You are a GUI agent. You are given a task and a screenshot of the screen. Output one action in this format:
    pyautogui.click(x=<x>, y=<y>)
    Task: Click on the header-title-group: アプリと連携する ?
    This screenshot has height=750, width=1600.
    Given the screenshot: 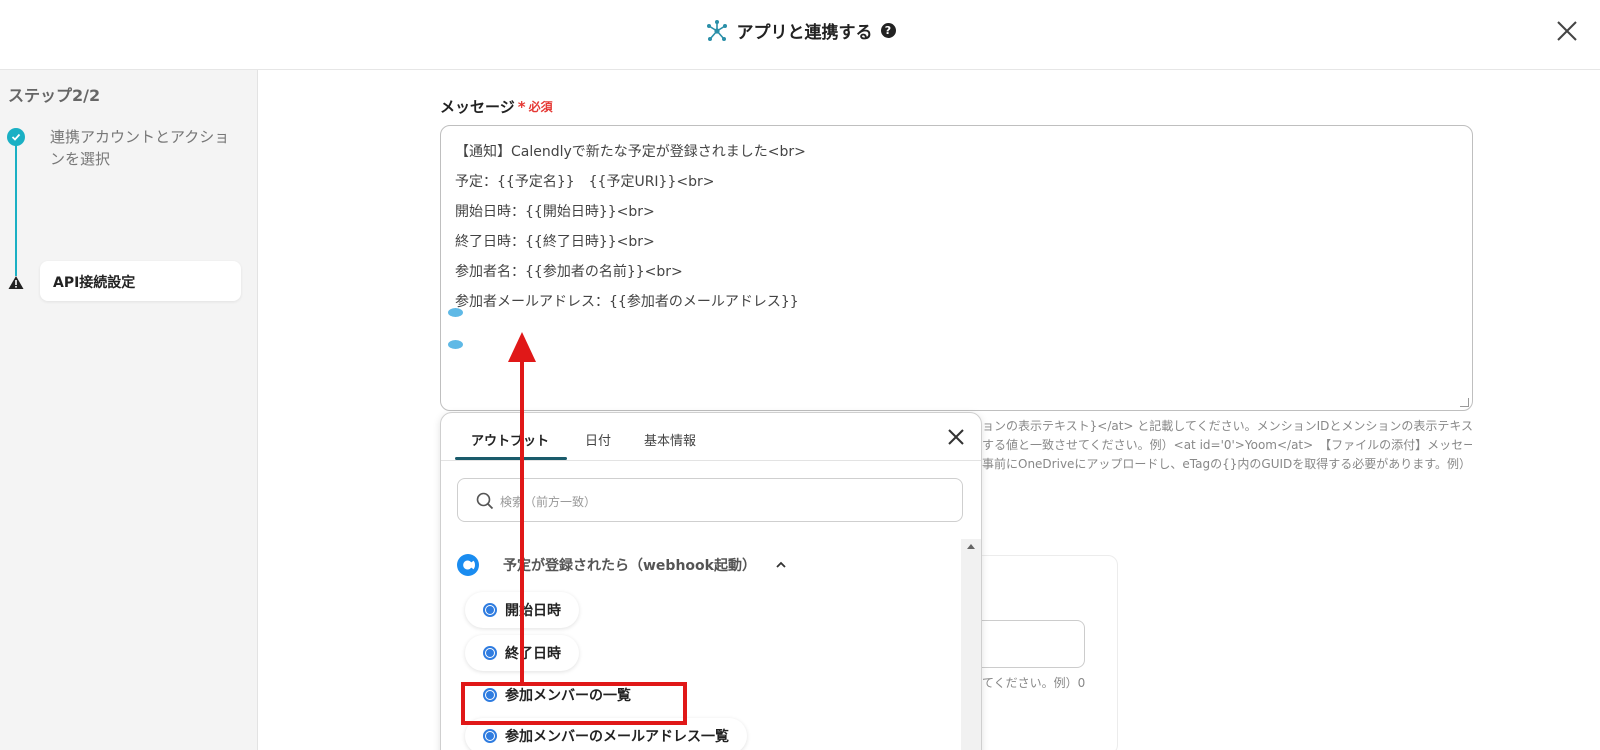 What is the action you would take?
    pyautogui.click(x=800, y=30)
    